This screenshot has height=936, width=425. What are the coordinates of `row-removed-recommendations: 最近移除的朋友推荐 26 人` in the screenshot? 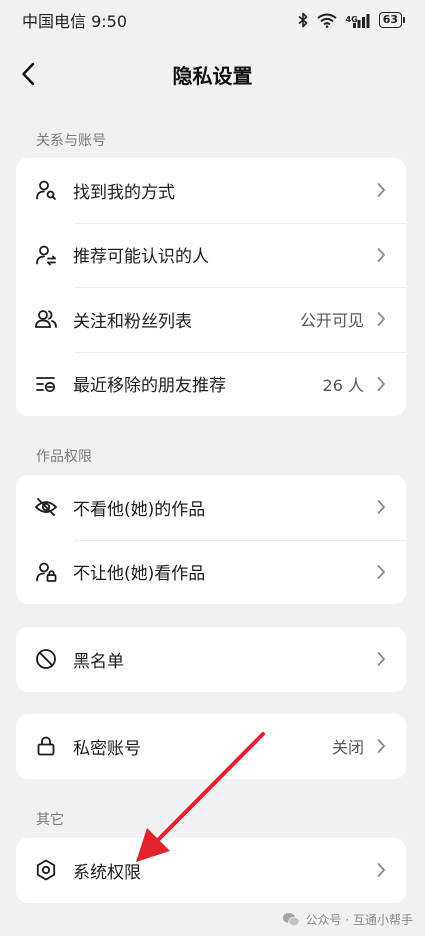 It's located at (211, 384).